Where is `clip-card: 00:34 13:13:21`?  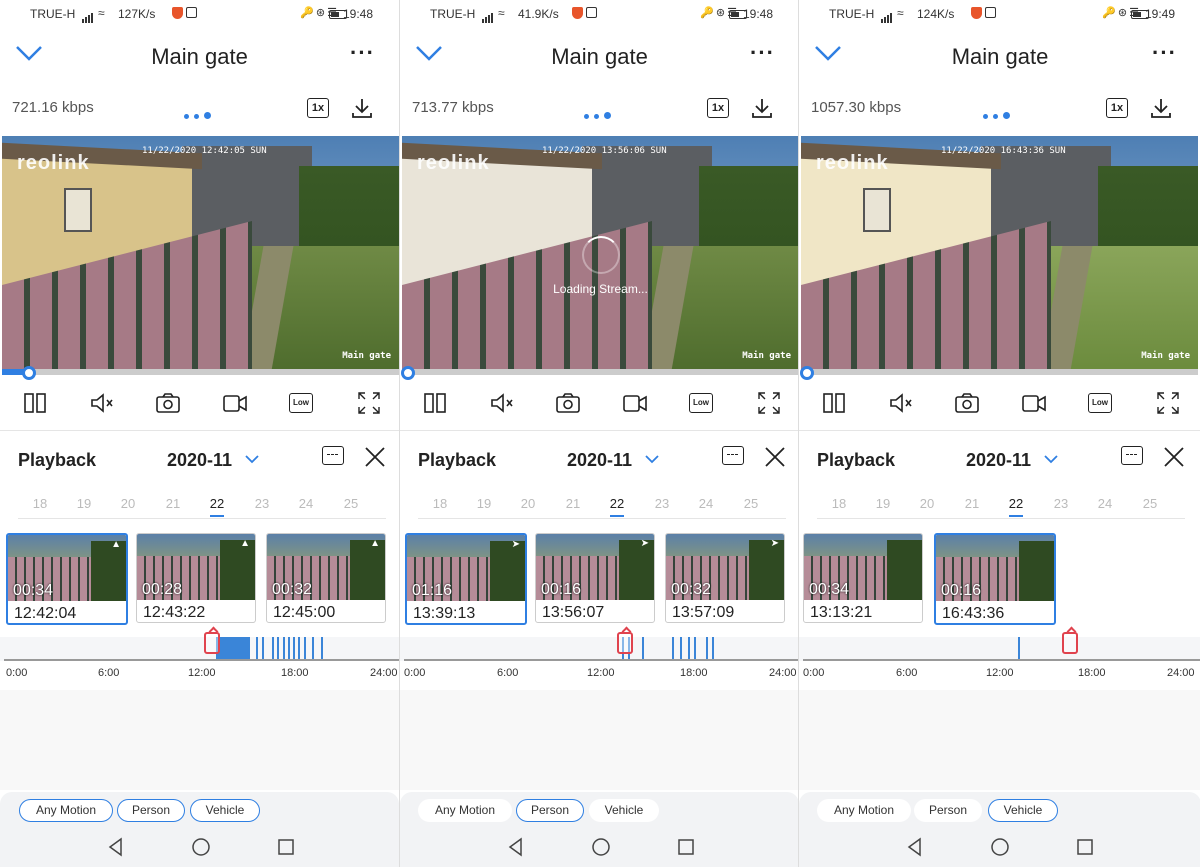 clip-card: 00:34 13:13:21 is located at coordinates (863, 578).